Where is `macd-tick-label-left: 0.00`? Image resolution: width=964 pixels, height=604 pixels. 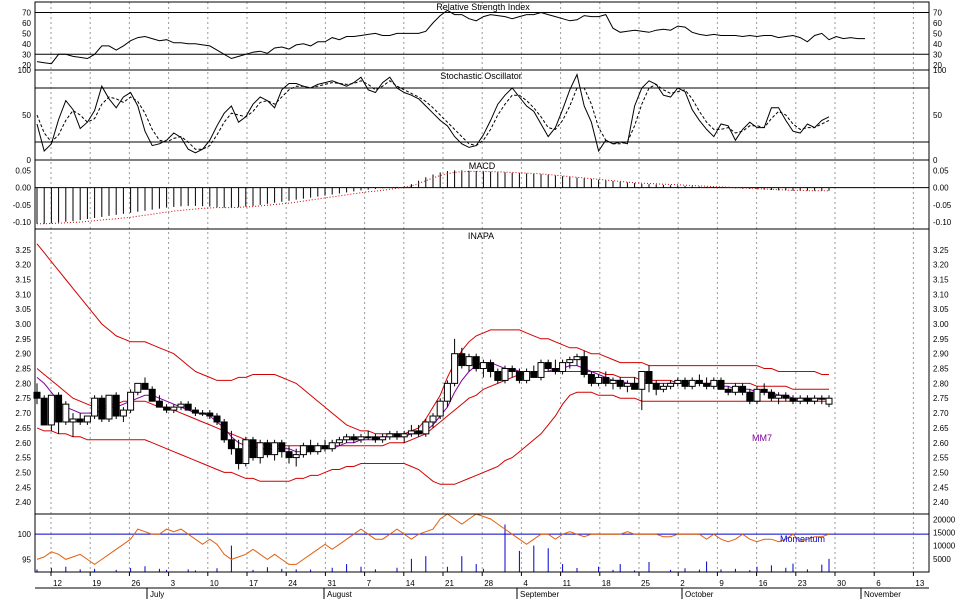
macd-tick-label-left: 0.00 is located at coordinates (23, 188).